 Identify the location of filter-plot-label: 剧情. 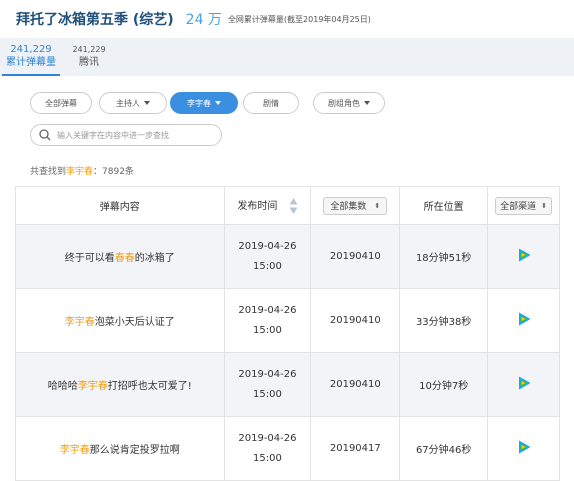
(271, 103).